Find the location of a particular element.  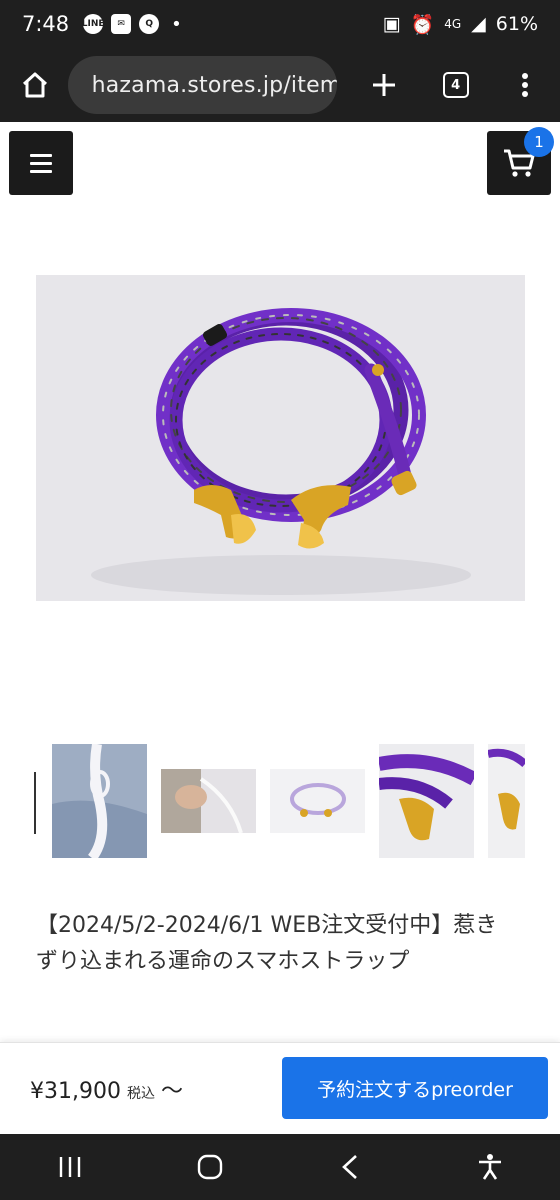

home-nav-button is located at coordinates (210, 1167).